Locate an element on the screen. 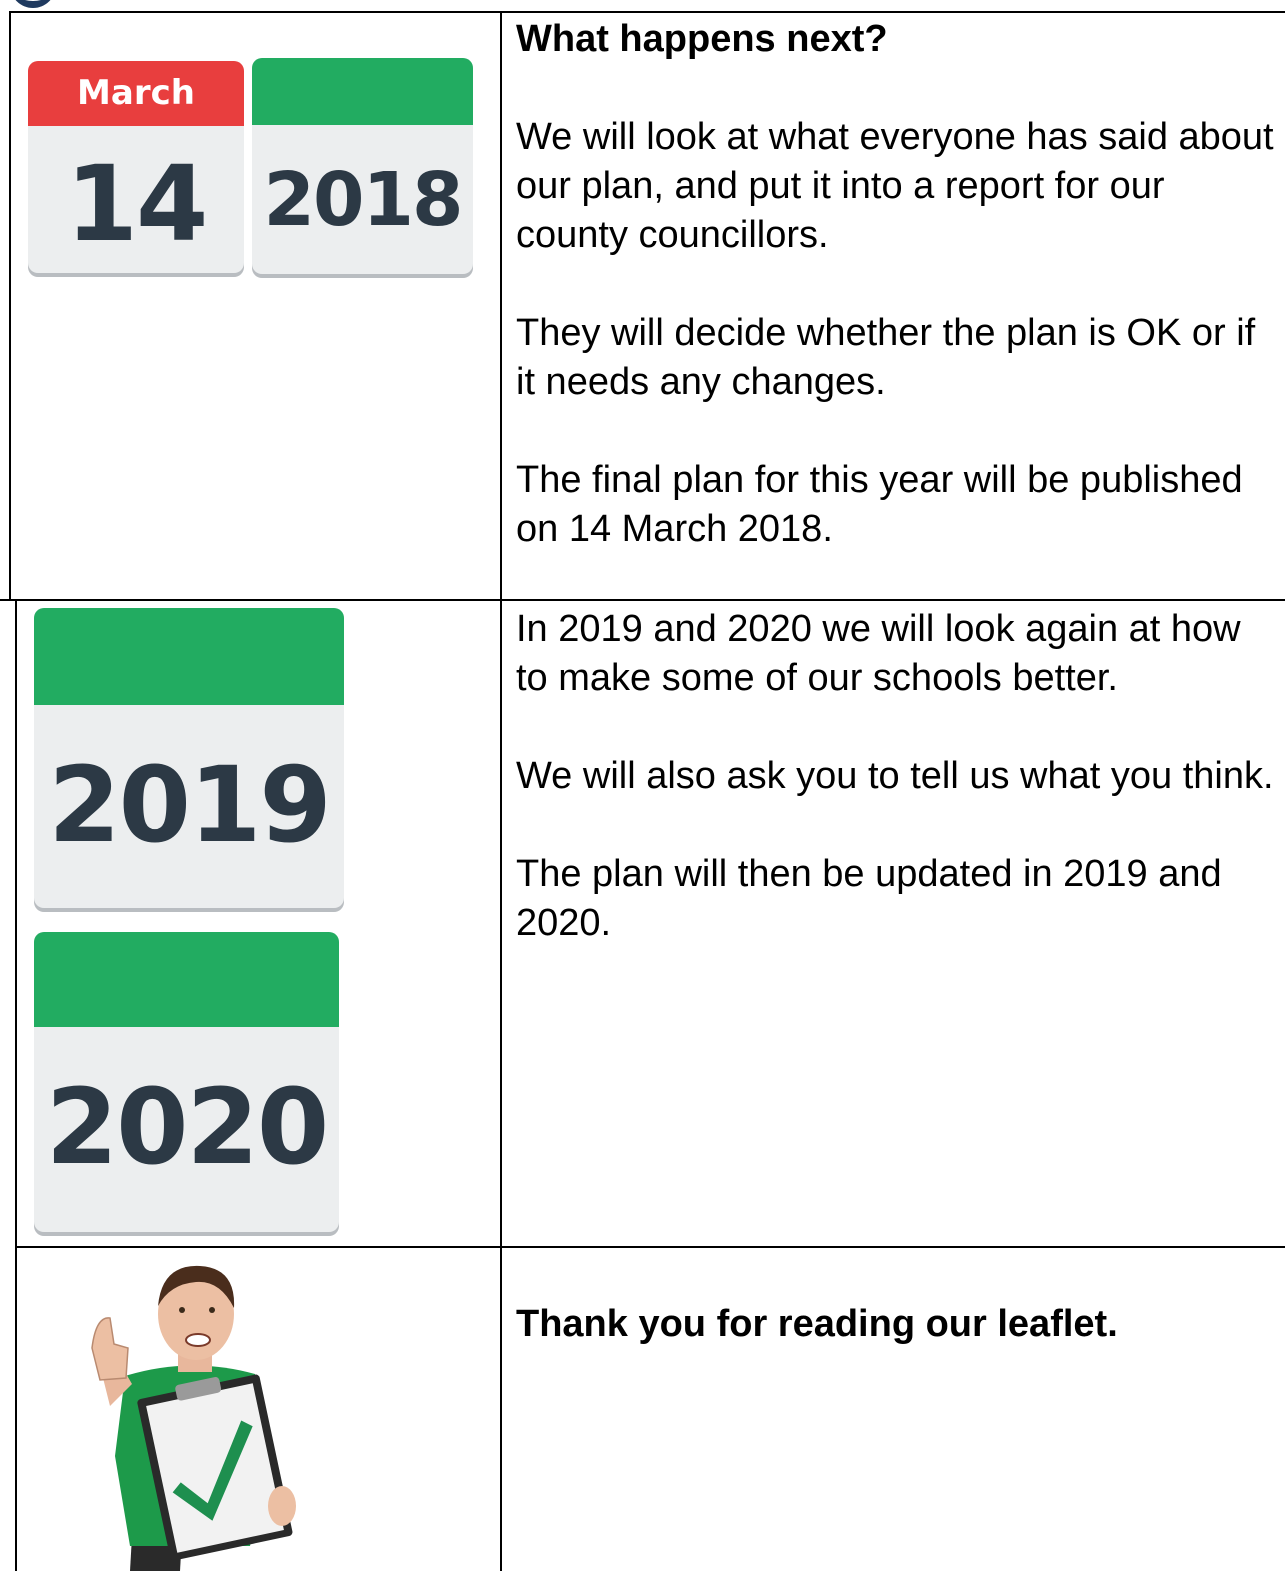 The width and height of the screenshot is (1285, 1571). calendar-body: 2018 is located at coordinates (362, 166).